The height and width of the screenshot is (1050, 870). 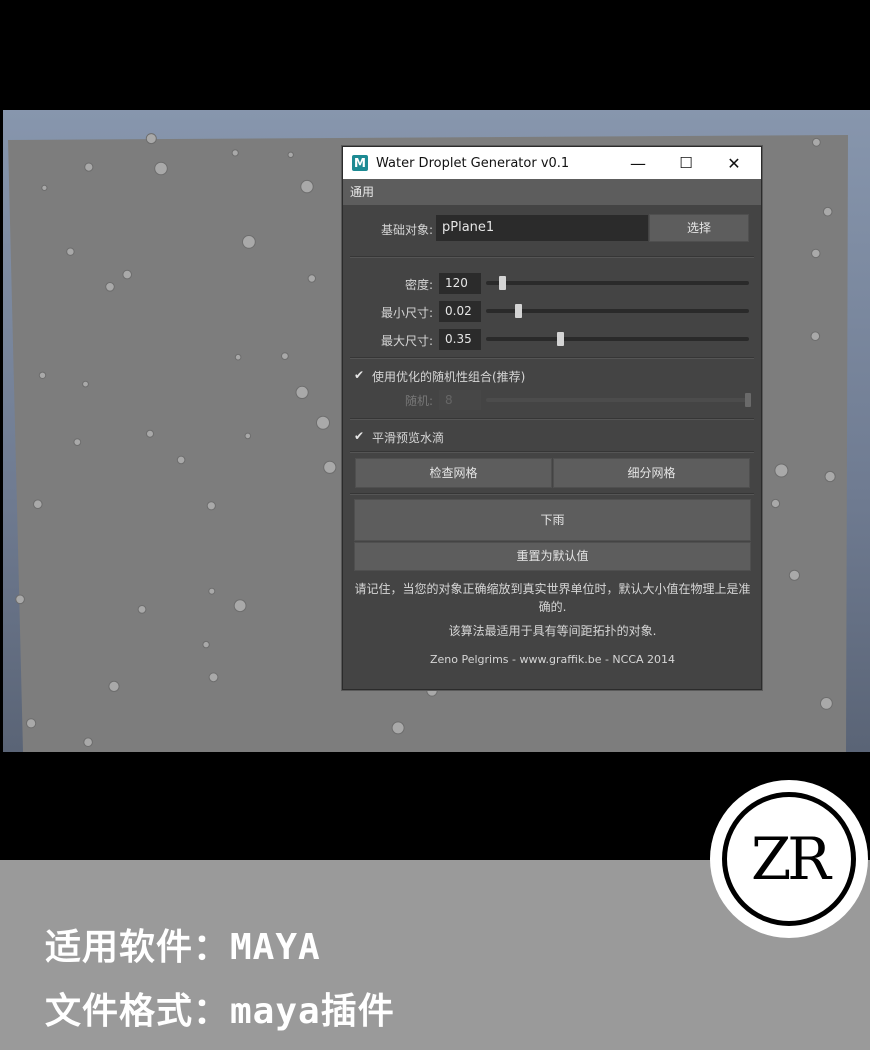 What do you see at coordinates (460, 283) in the screenshot?
I see `density-field: 120` at bounding box center [460, 283].